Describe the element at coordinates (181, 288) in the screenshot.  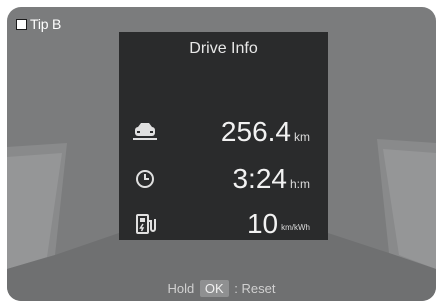
I see `hold-label: Hold` at that location.